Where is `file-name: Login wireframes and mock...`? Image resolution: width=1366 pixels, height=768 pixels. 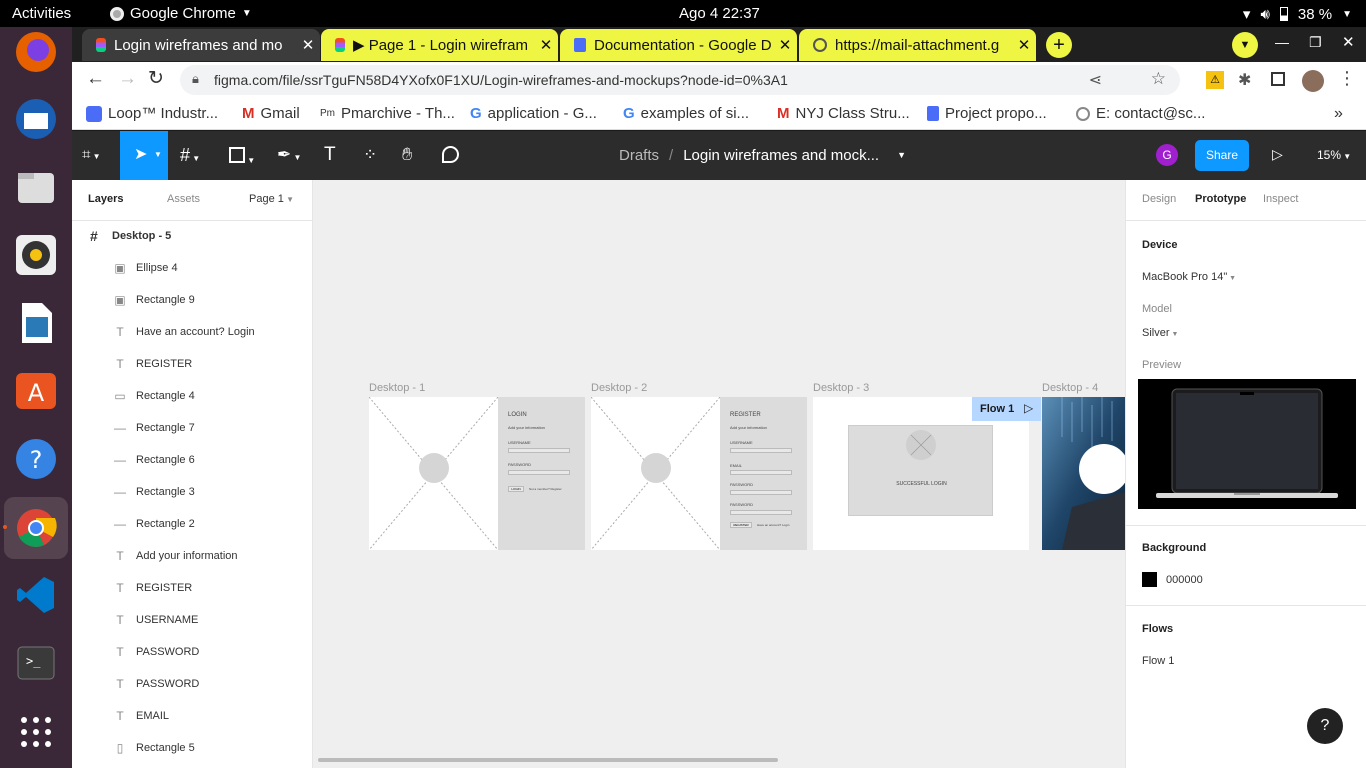
file-name: Login wireframes and mock... is located at coordinates (781, 155).